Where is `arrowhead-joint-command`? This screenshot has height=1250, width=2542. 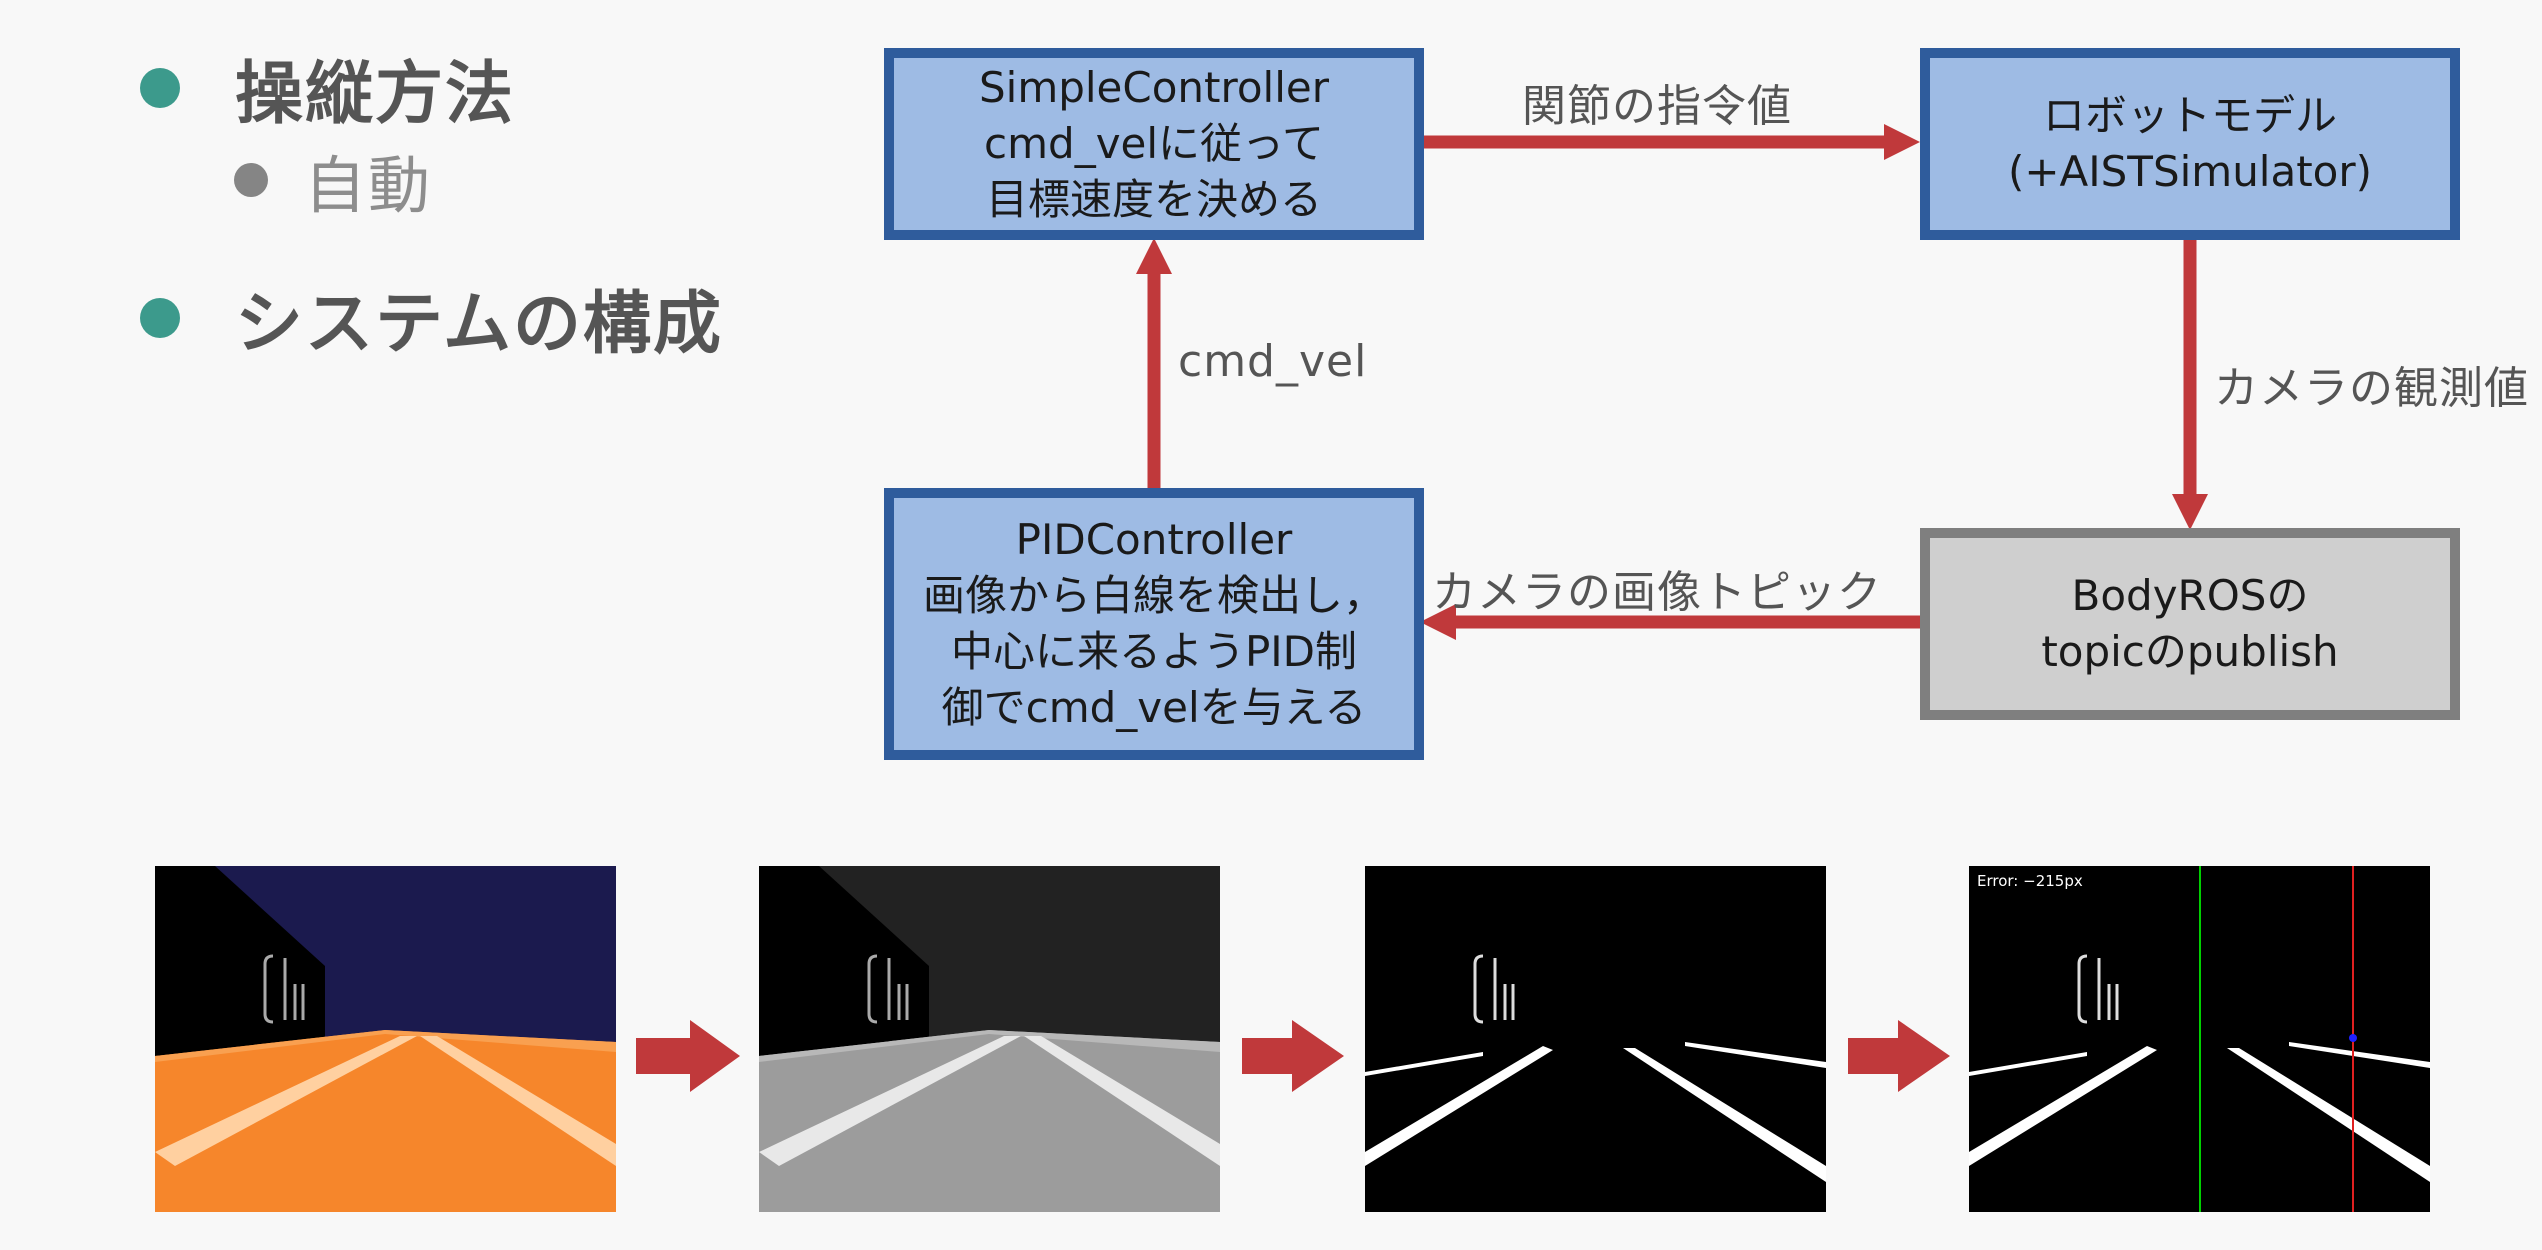 arrowhead-joint-command is located at coordinates (1902, 142).